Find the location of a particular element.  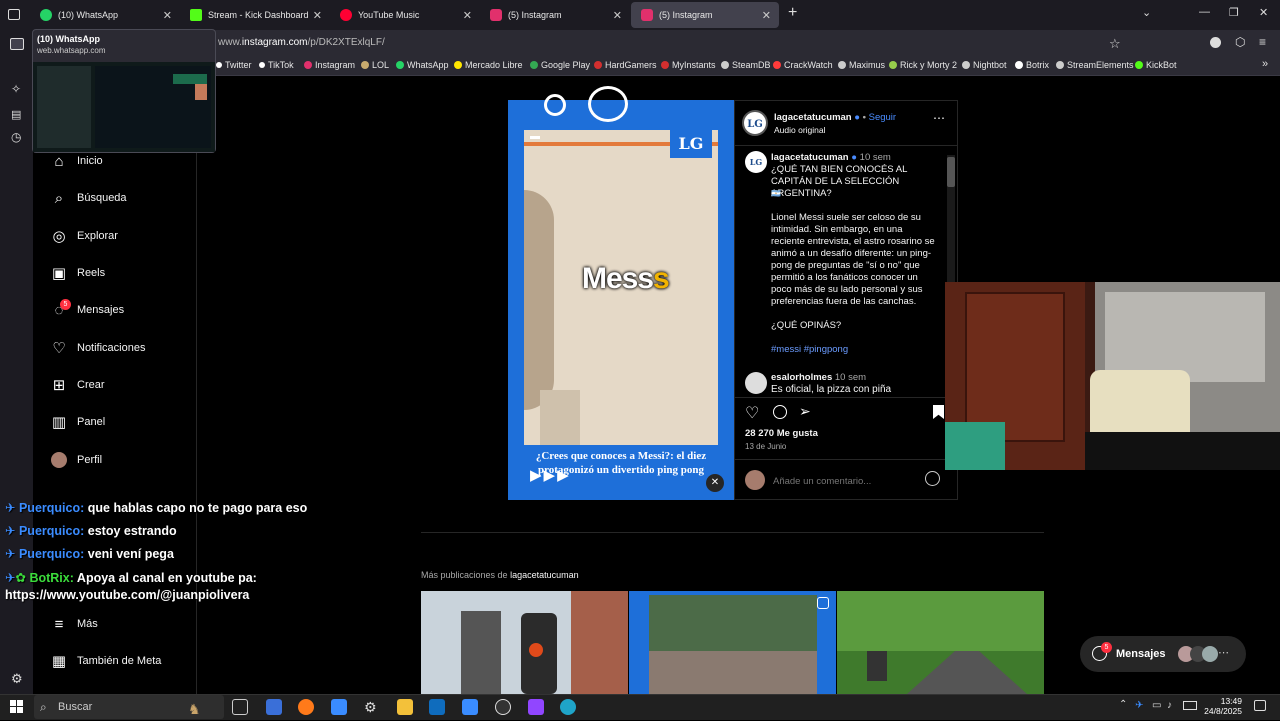

bookmark-tiktok: TikTok is located at coordinates (276, 65).